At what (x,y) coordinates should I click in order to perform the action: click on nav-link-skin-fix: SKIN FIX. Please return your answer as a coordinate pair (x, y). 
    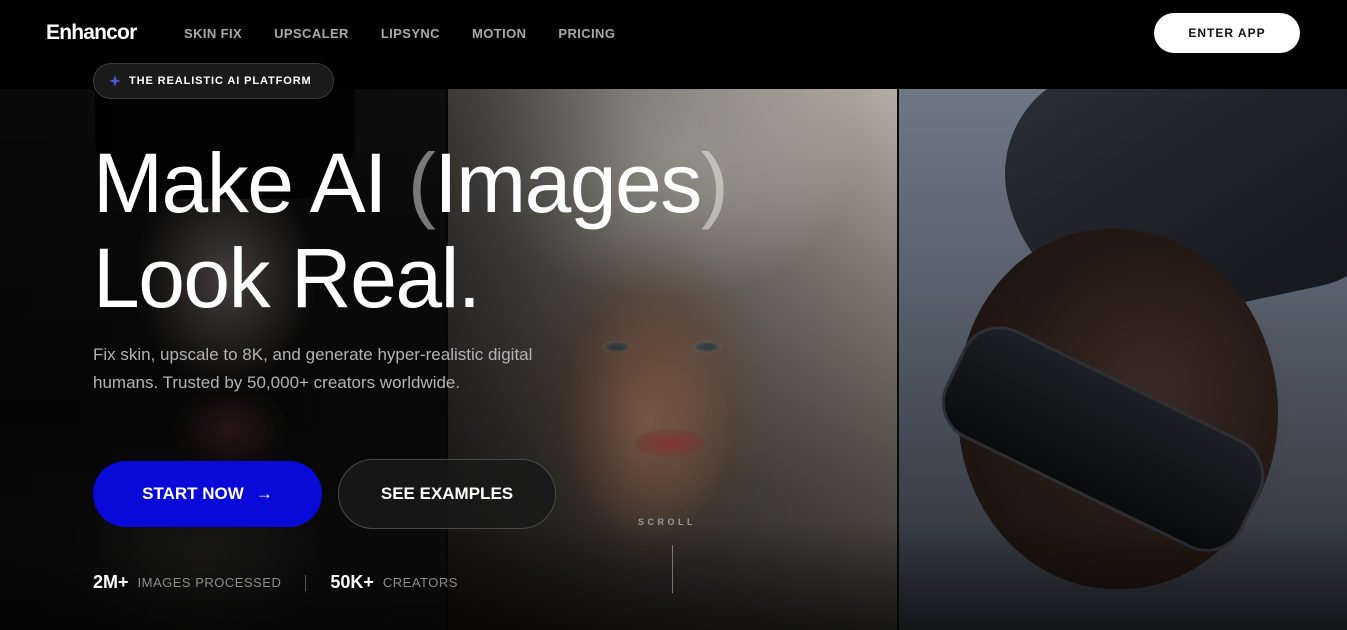
    Looking at the image, I should click on (213, 33).